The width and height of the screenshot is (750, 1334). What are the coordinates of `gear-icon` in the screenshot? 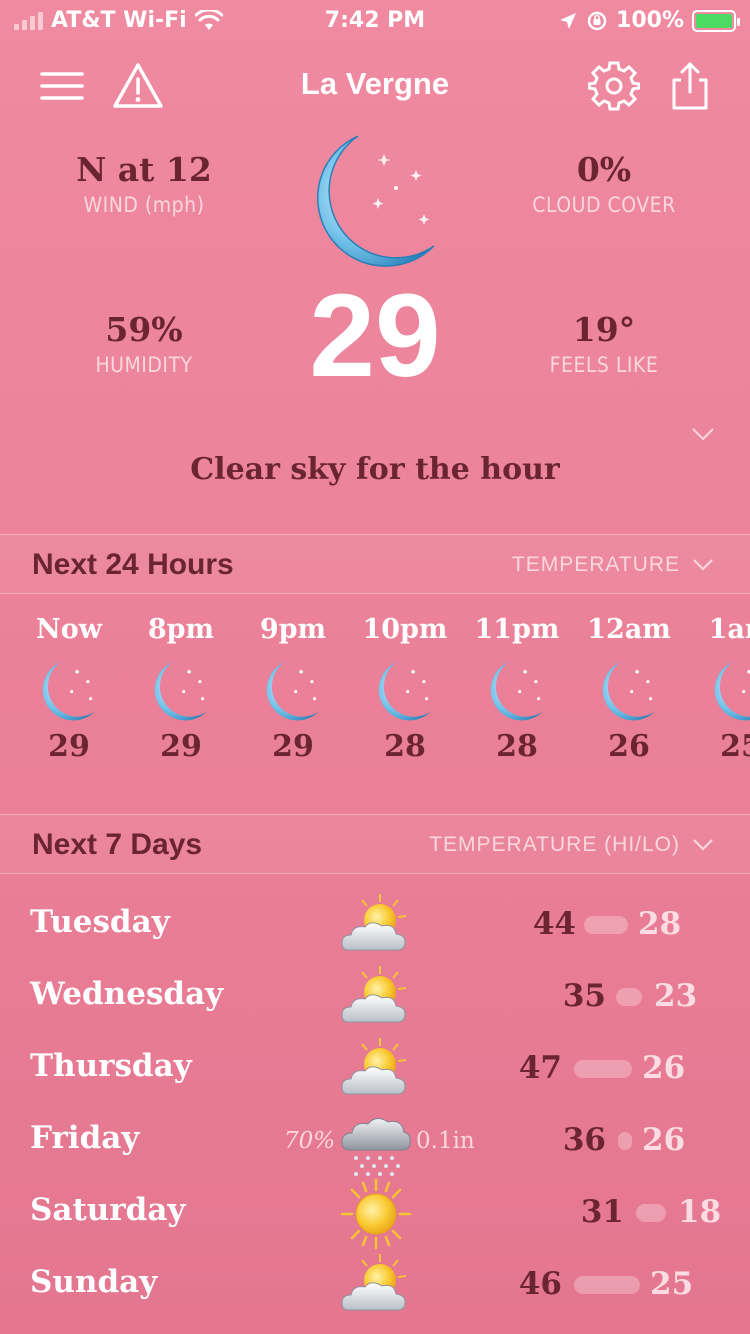 It's located at (614, 86).